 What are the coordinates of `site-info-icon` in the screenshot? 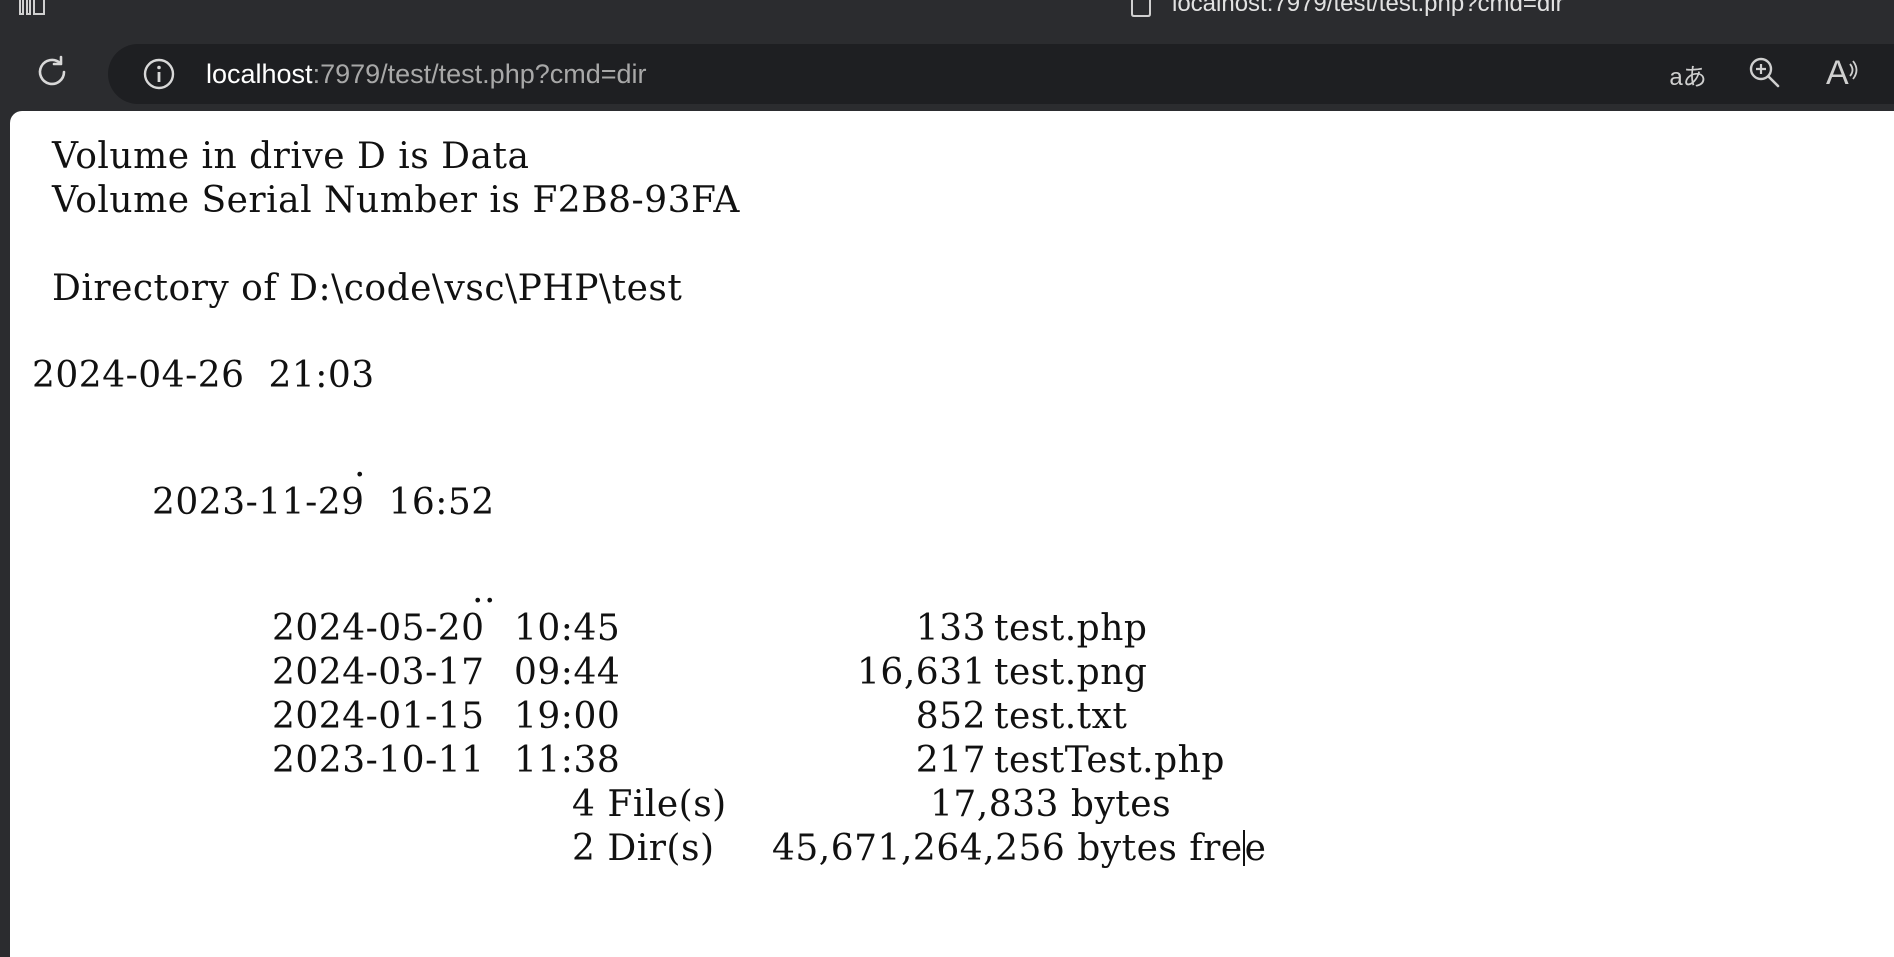 It's located at (159, 74).